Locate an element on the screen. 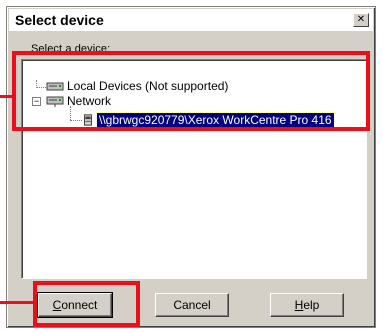  tree-node-label: Local Devices (Not supported) is located at coordinates (148, 86).